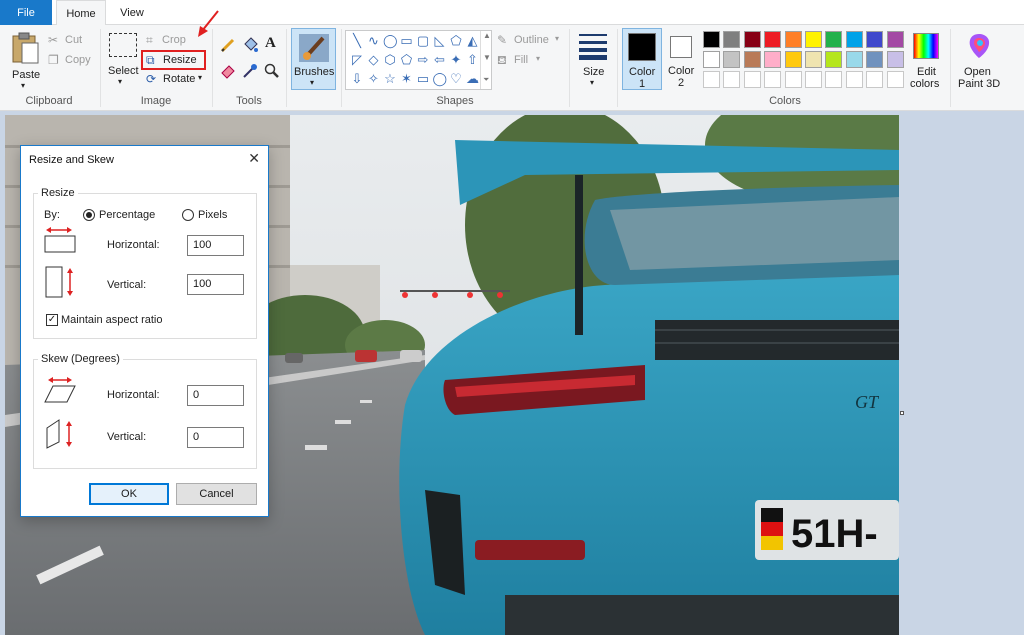 This screenshot has height=635, width=1024. What do you see at coordinates (215, 245) in the screenshot?
I see `resize-horizontal-input: 100` at bounding box center [215, 245].